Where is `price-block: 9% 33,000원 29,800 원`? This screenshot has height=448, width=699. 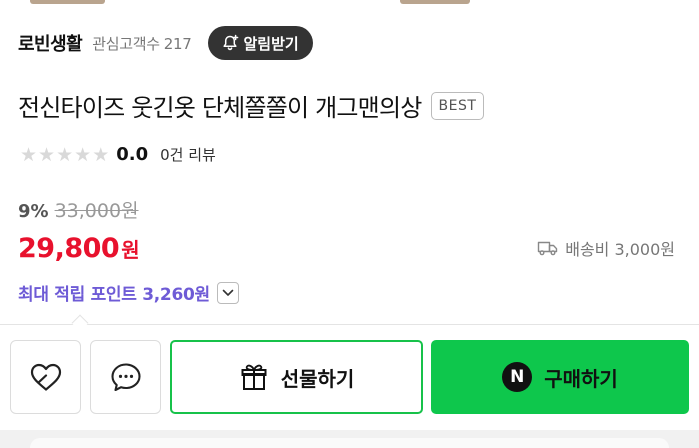
price-block: 9% 33,000원 29,800 원 is located at coordinates (79, 230).